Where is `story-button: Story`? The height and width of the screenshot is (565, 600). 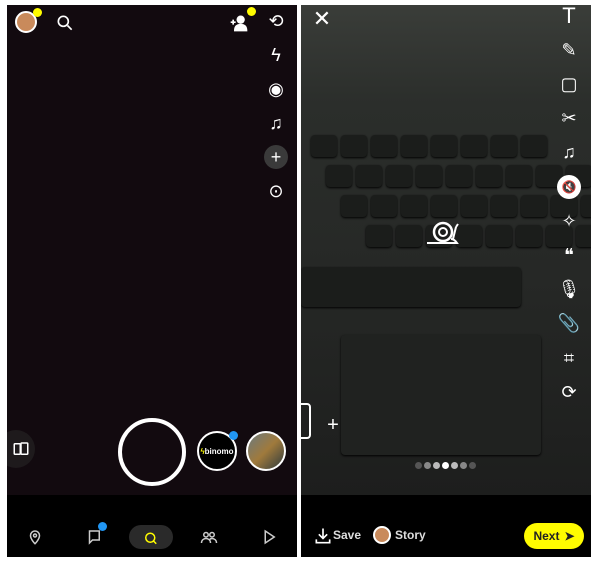 story-button: Story is located at coordinates (410, 535).